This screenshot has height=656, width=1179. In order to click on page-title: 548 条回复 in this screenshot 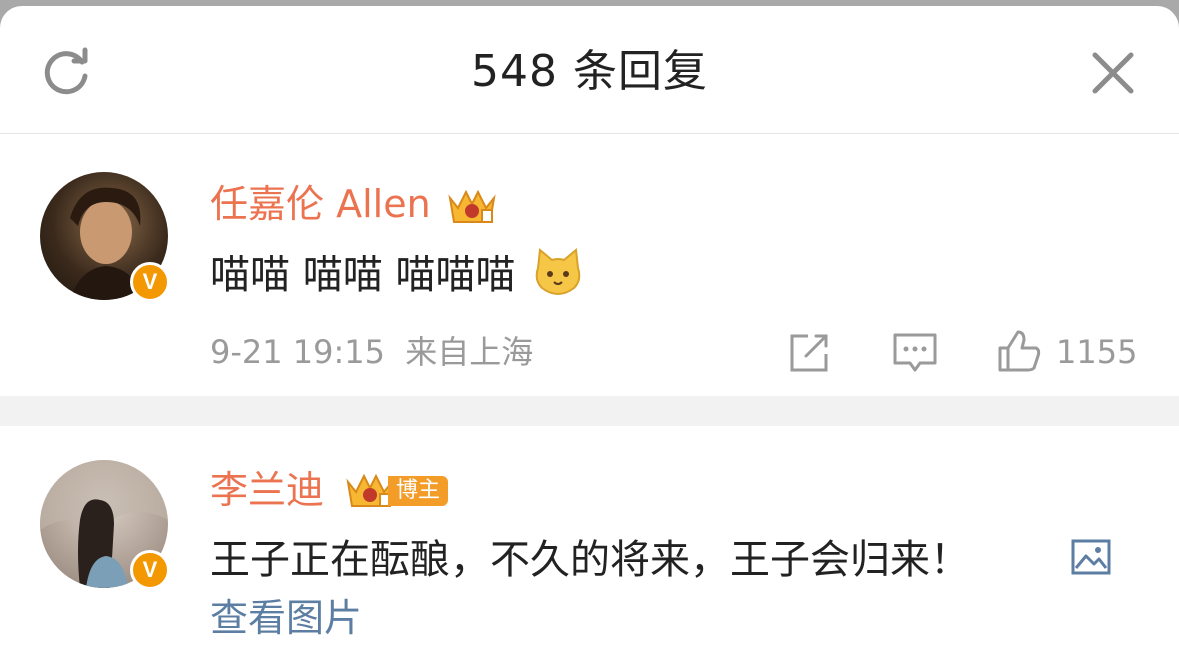, I will do `click(589, 71)`.